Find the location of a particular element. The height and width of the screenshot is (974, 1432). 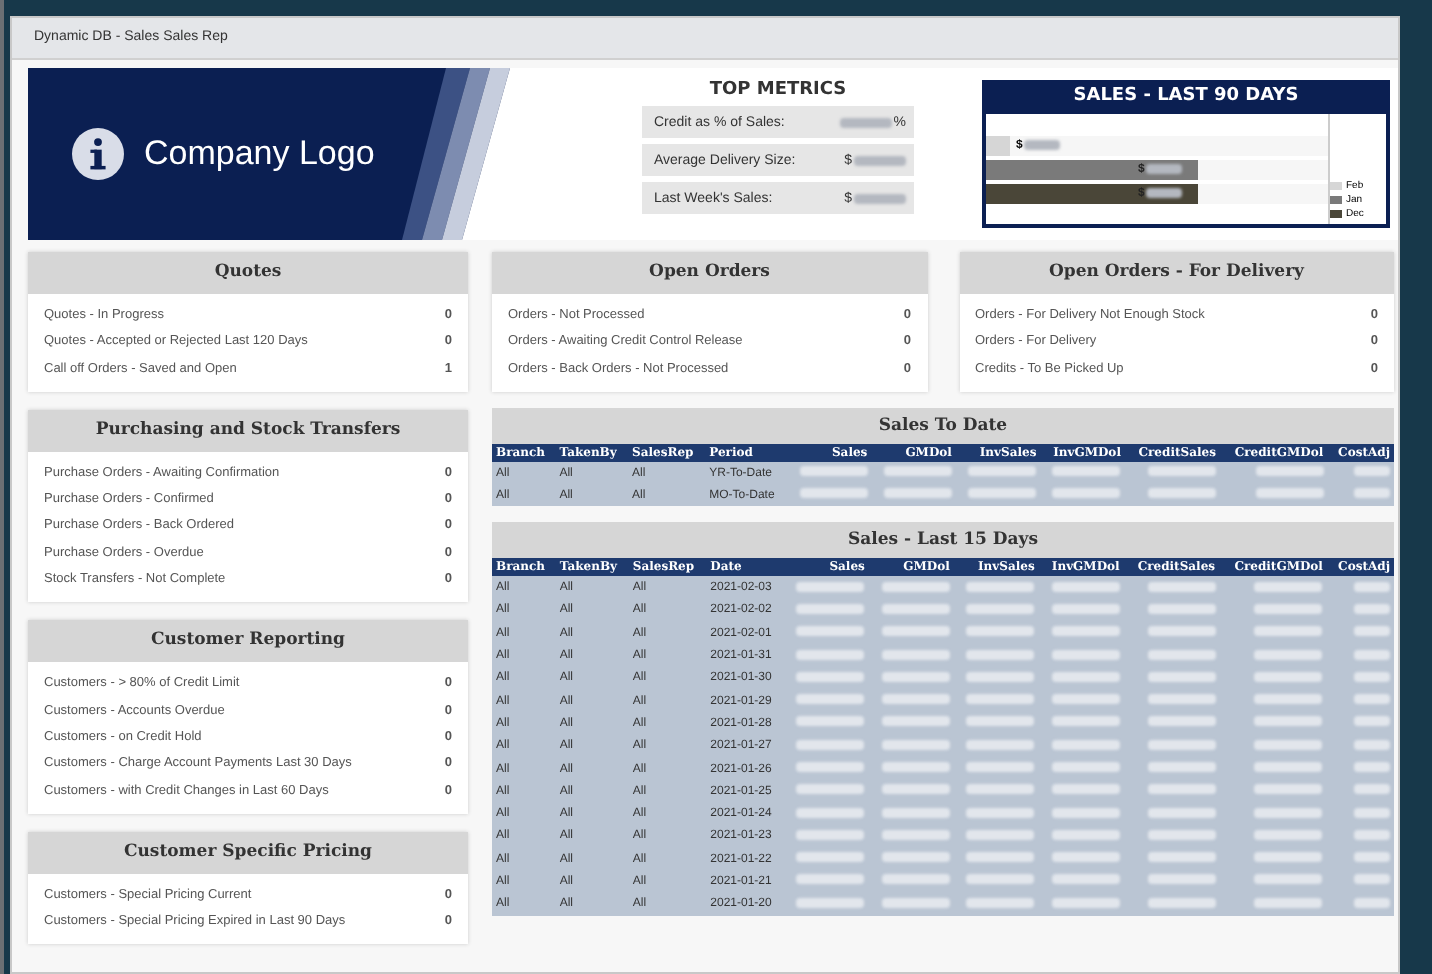

panel-title: Customer Specific Pricing is located at coordinates (248, 852).